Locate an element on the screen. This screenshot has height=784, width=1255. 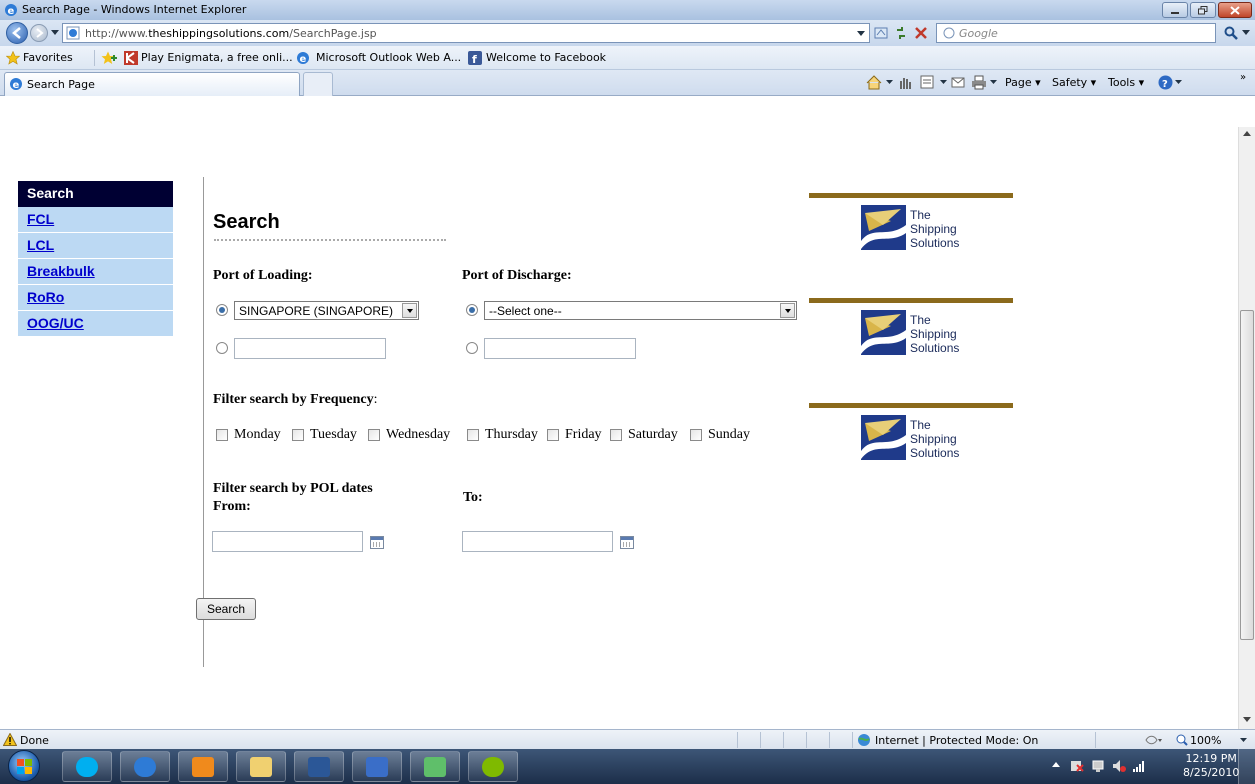
mail-dropdown-icon is located at coordinates (943, 82).